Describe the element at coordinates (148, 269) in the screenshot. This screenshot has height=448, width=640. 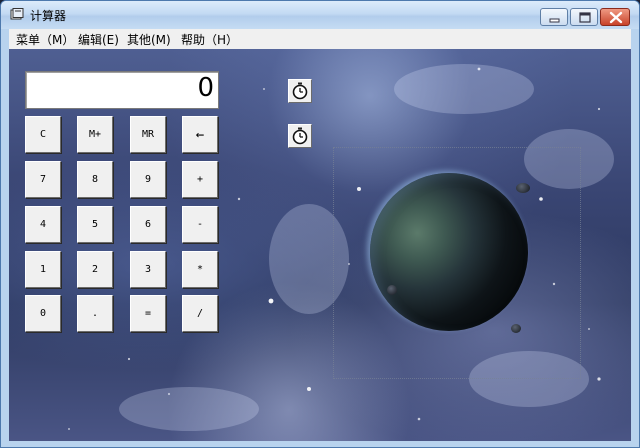
I see `digit-3-button: 3` at that location.